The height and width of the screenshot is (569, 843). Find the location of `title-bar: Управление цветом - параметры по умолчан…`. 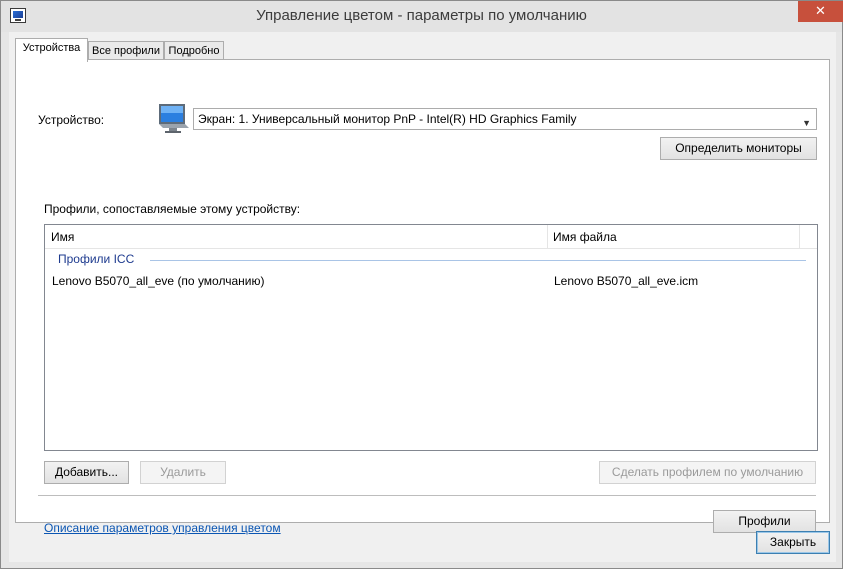

title-bar: Управление цветом - параметры по умолчан… is located at coordinates (422, 16).